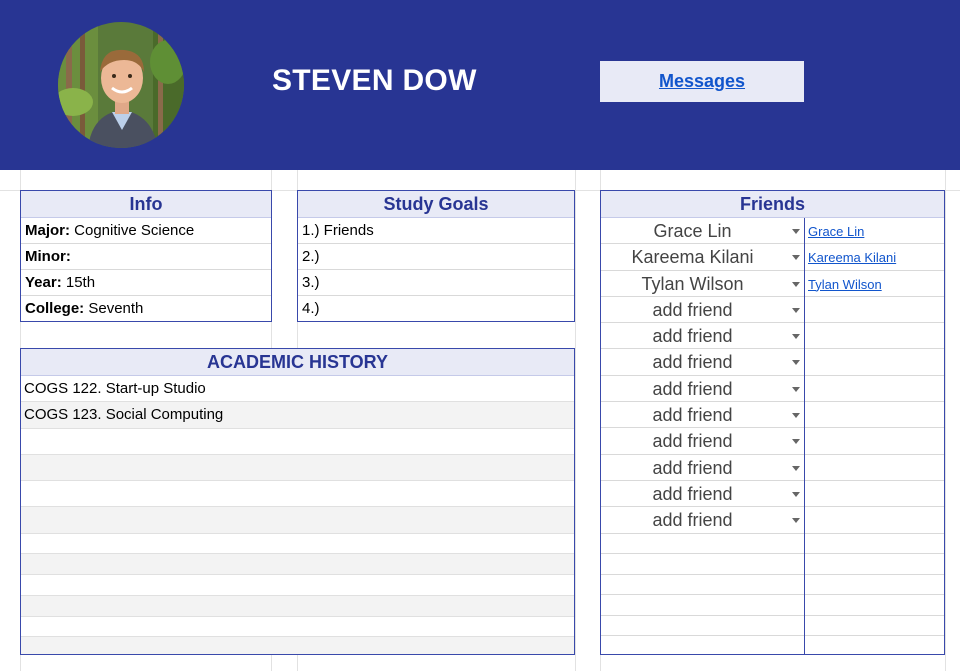  What do you see at coordinates (114, 308) in the screenshot?
I see `info-value: Seventh` at bounding box center [114, 308].